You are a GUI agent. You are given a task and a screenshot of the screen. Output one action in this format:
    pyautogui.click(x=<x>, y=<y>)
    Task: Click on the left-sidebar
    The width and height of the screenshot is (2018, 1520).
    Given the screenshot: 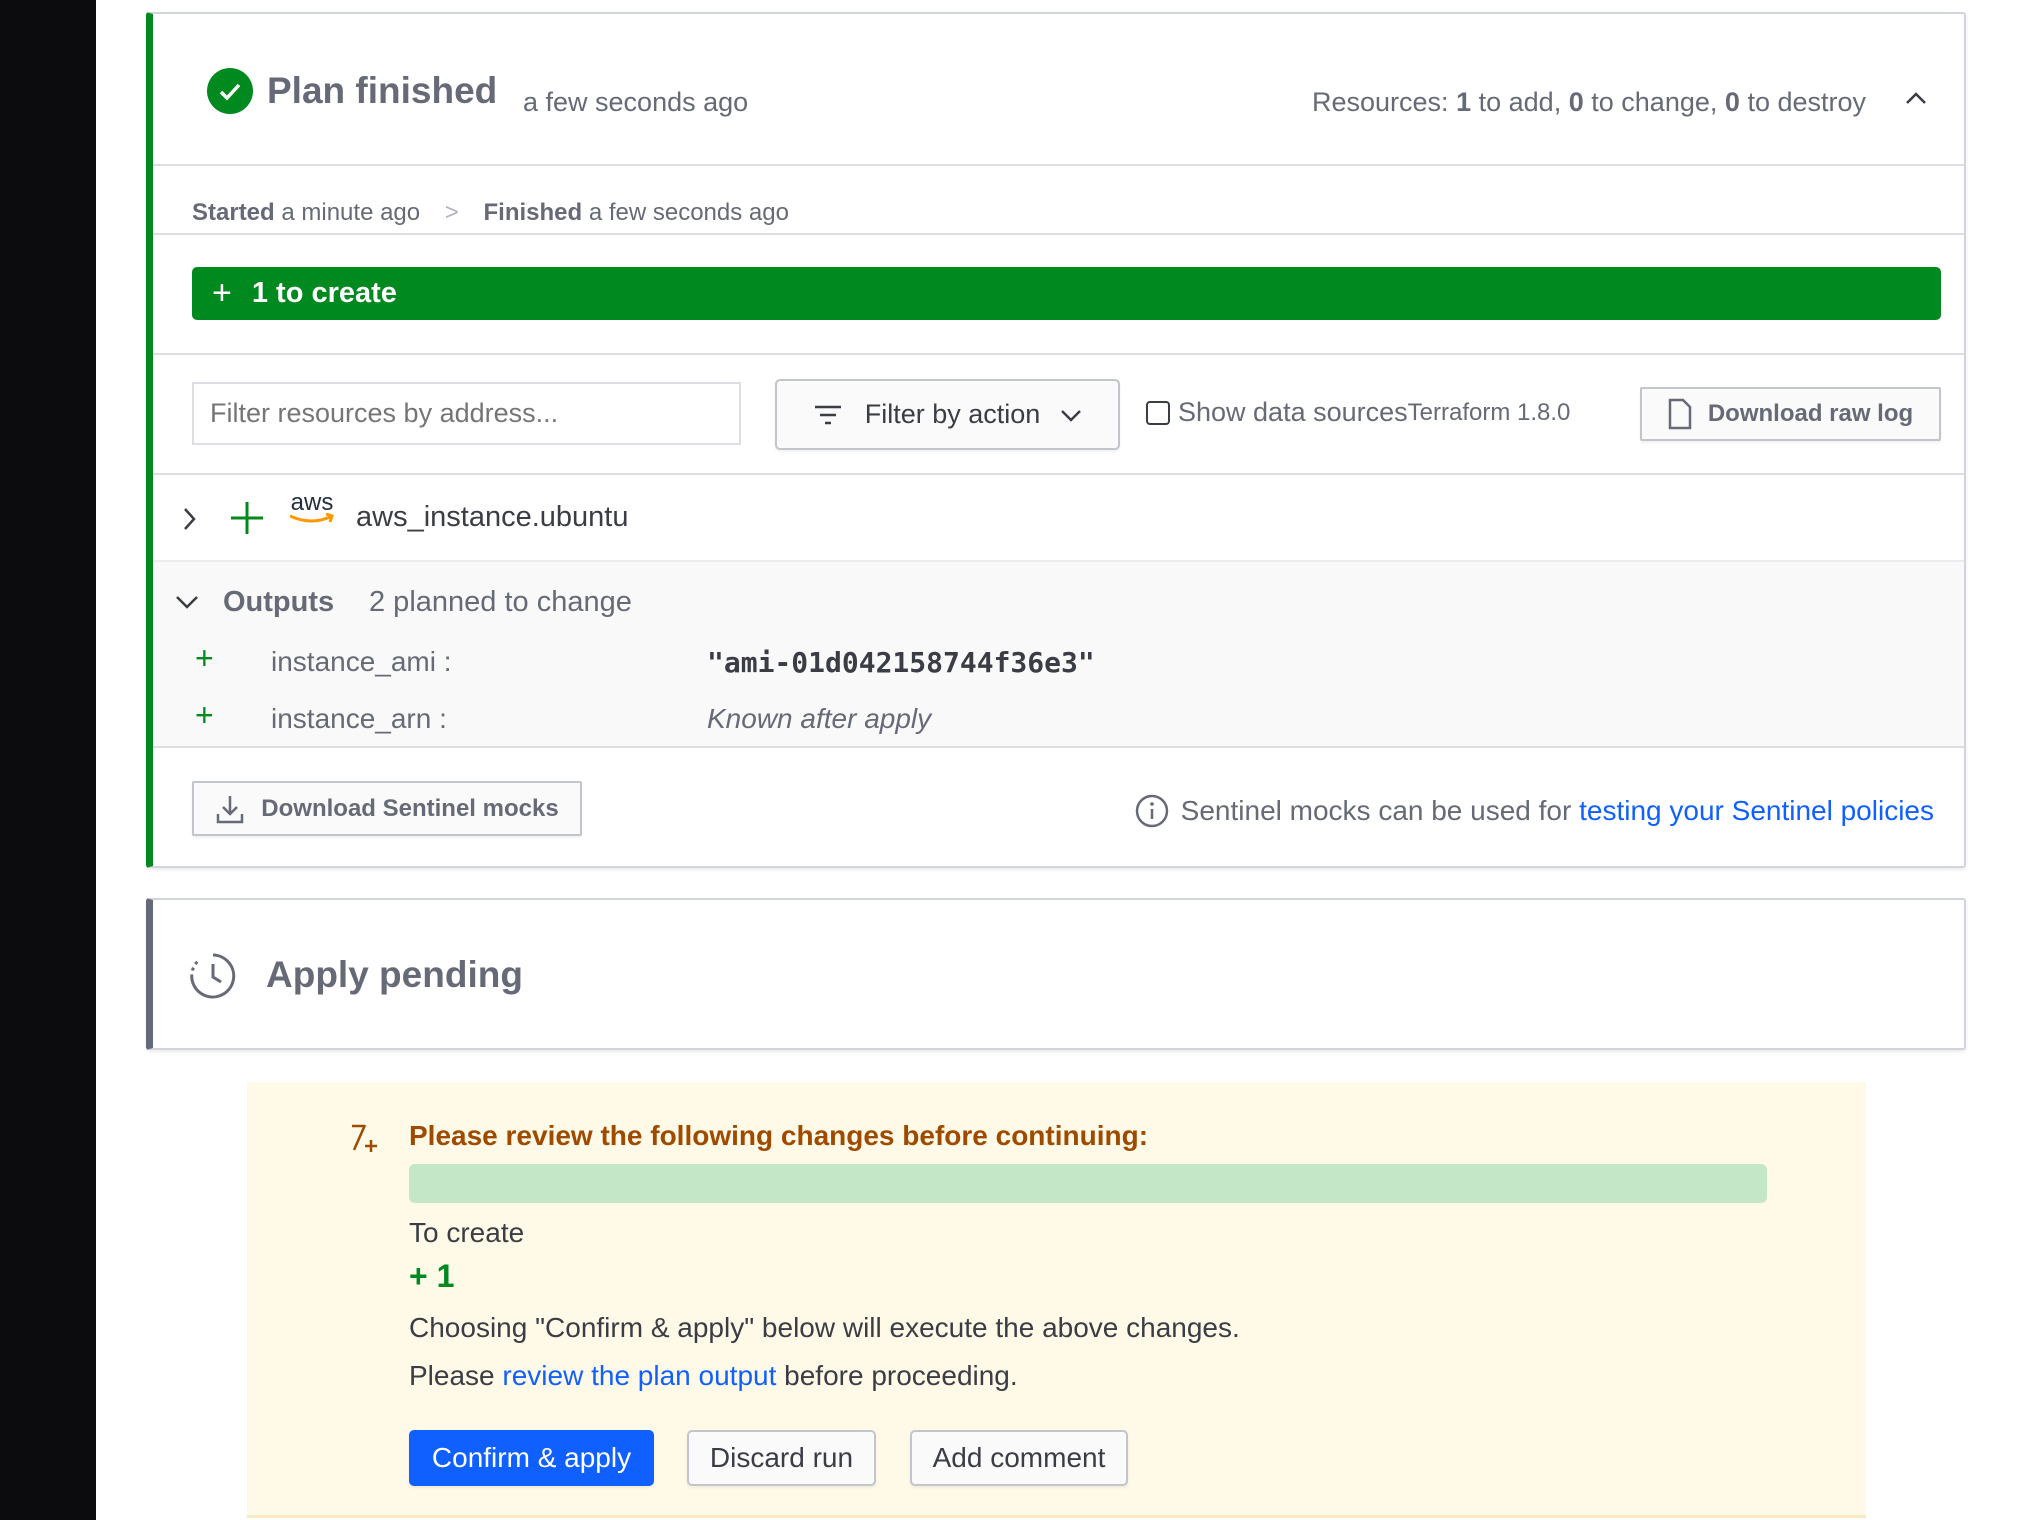 What is the action you would take?
    pyautogui.click(x=48, y=760)
    